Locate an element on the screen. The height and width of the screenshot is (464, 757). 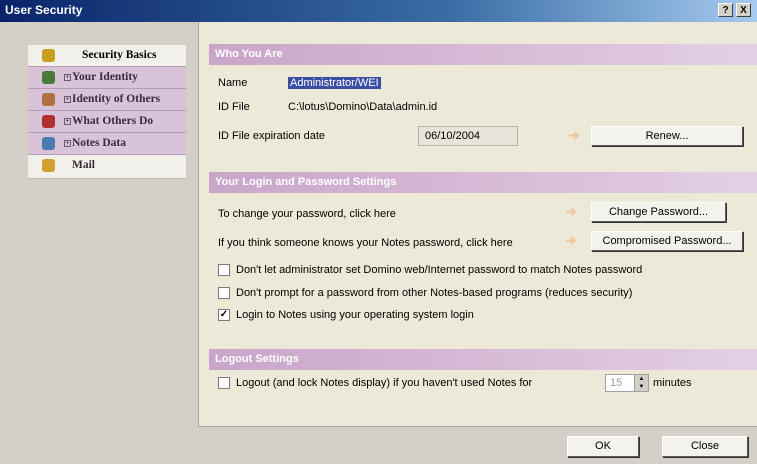
name-value-text: Administrator/WEI is located at coordinates (334, 83).